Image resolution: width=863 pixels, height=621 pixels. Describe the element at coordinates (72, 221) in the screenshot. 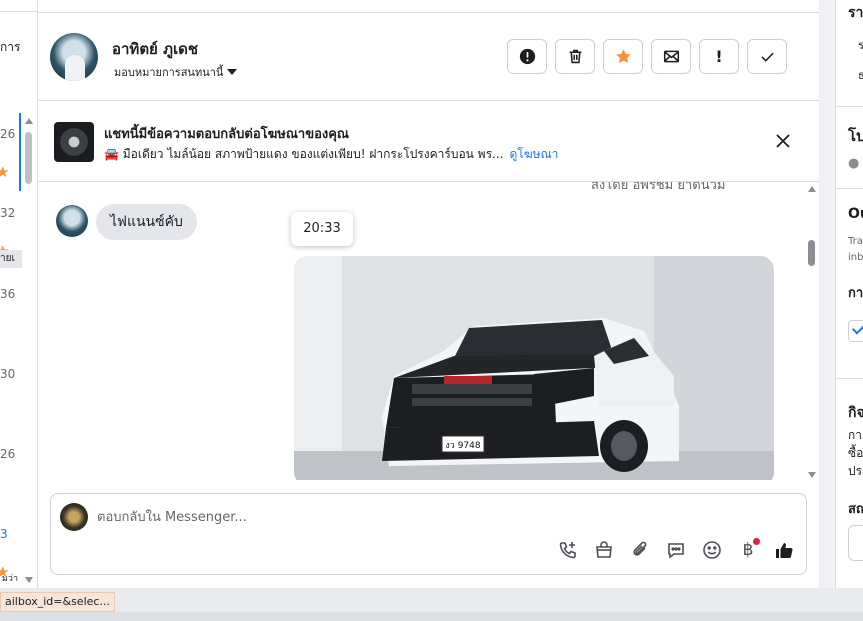

I see `sender-avatar` at that location.